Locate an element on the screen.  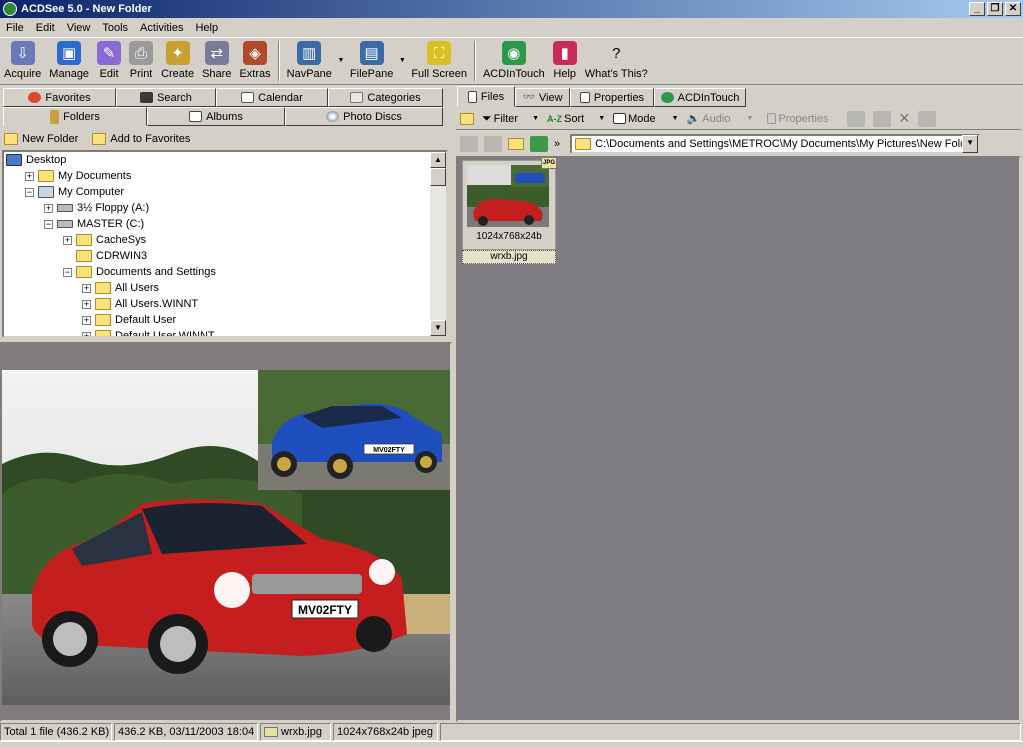
properties-button: Properties is located at coordinates (797, 119).